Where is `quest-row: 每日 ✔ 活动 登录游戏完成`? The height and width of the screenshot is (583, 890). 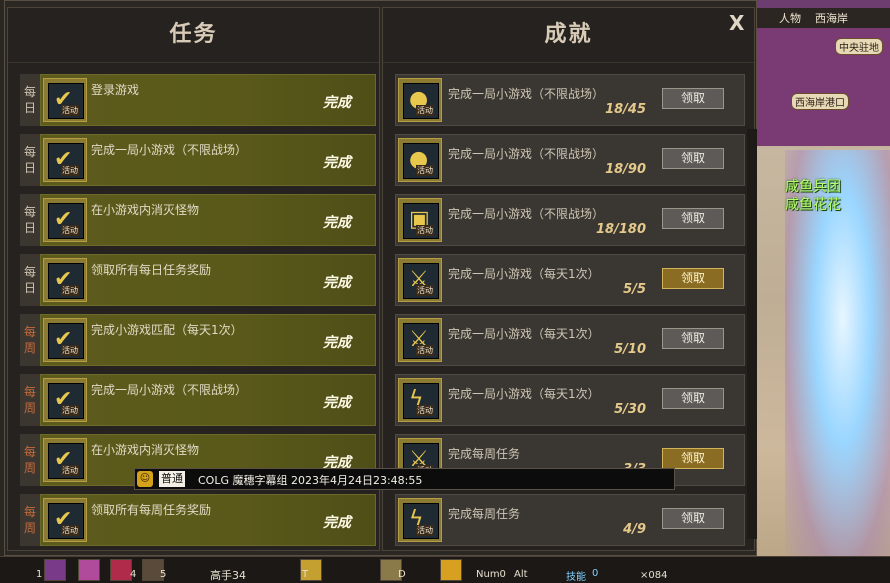
quest-row: 每日 ✔ 活动 登录游戏完成 is located at coordinates (198, 100).